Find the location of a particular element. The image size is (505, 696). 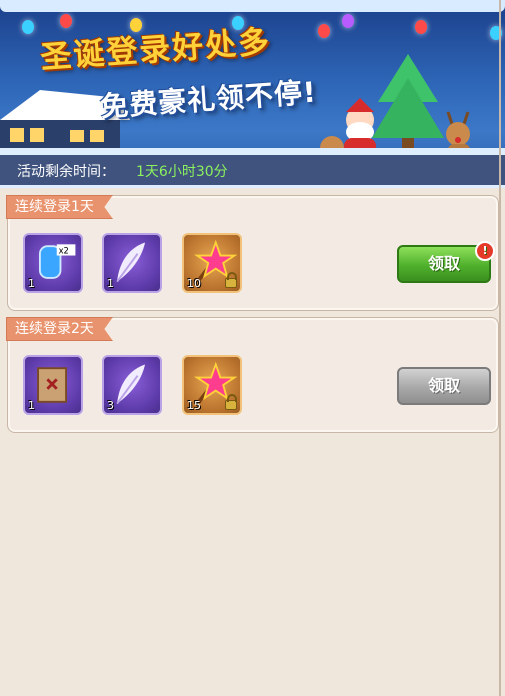

item-count: 15 is located at coordinates (194, 405).